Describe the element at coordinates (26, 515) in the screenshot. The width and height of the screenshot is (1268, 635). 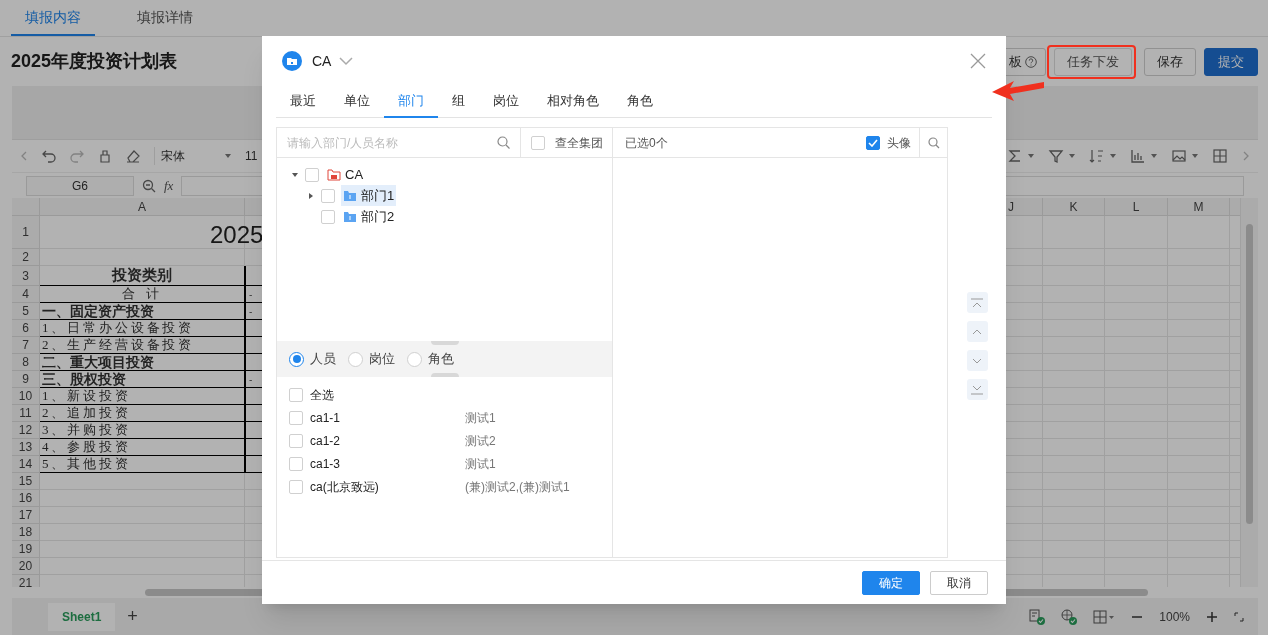
I see `row-number: 17` at that location.